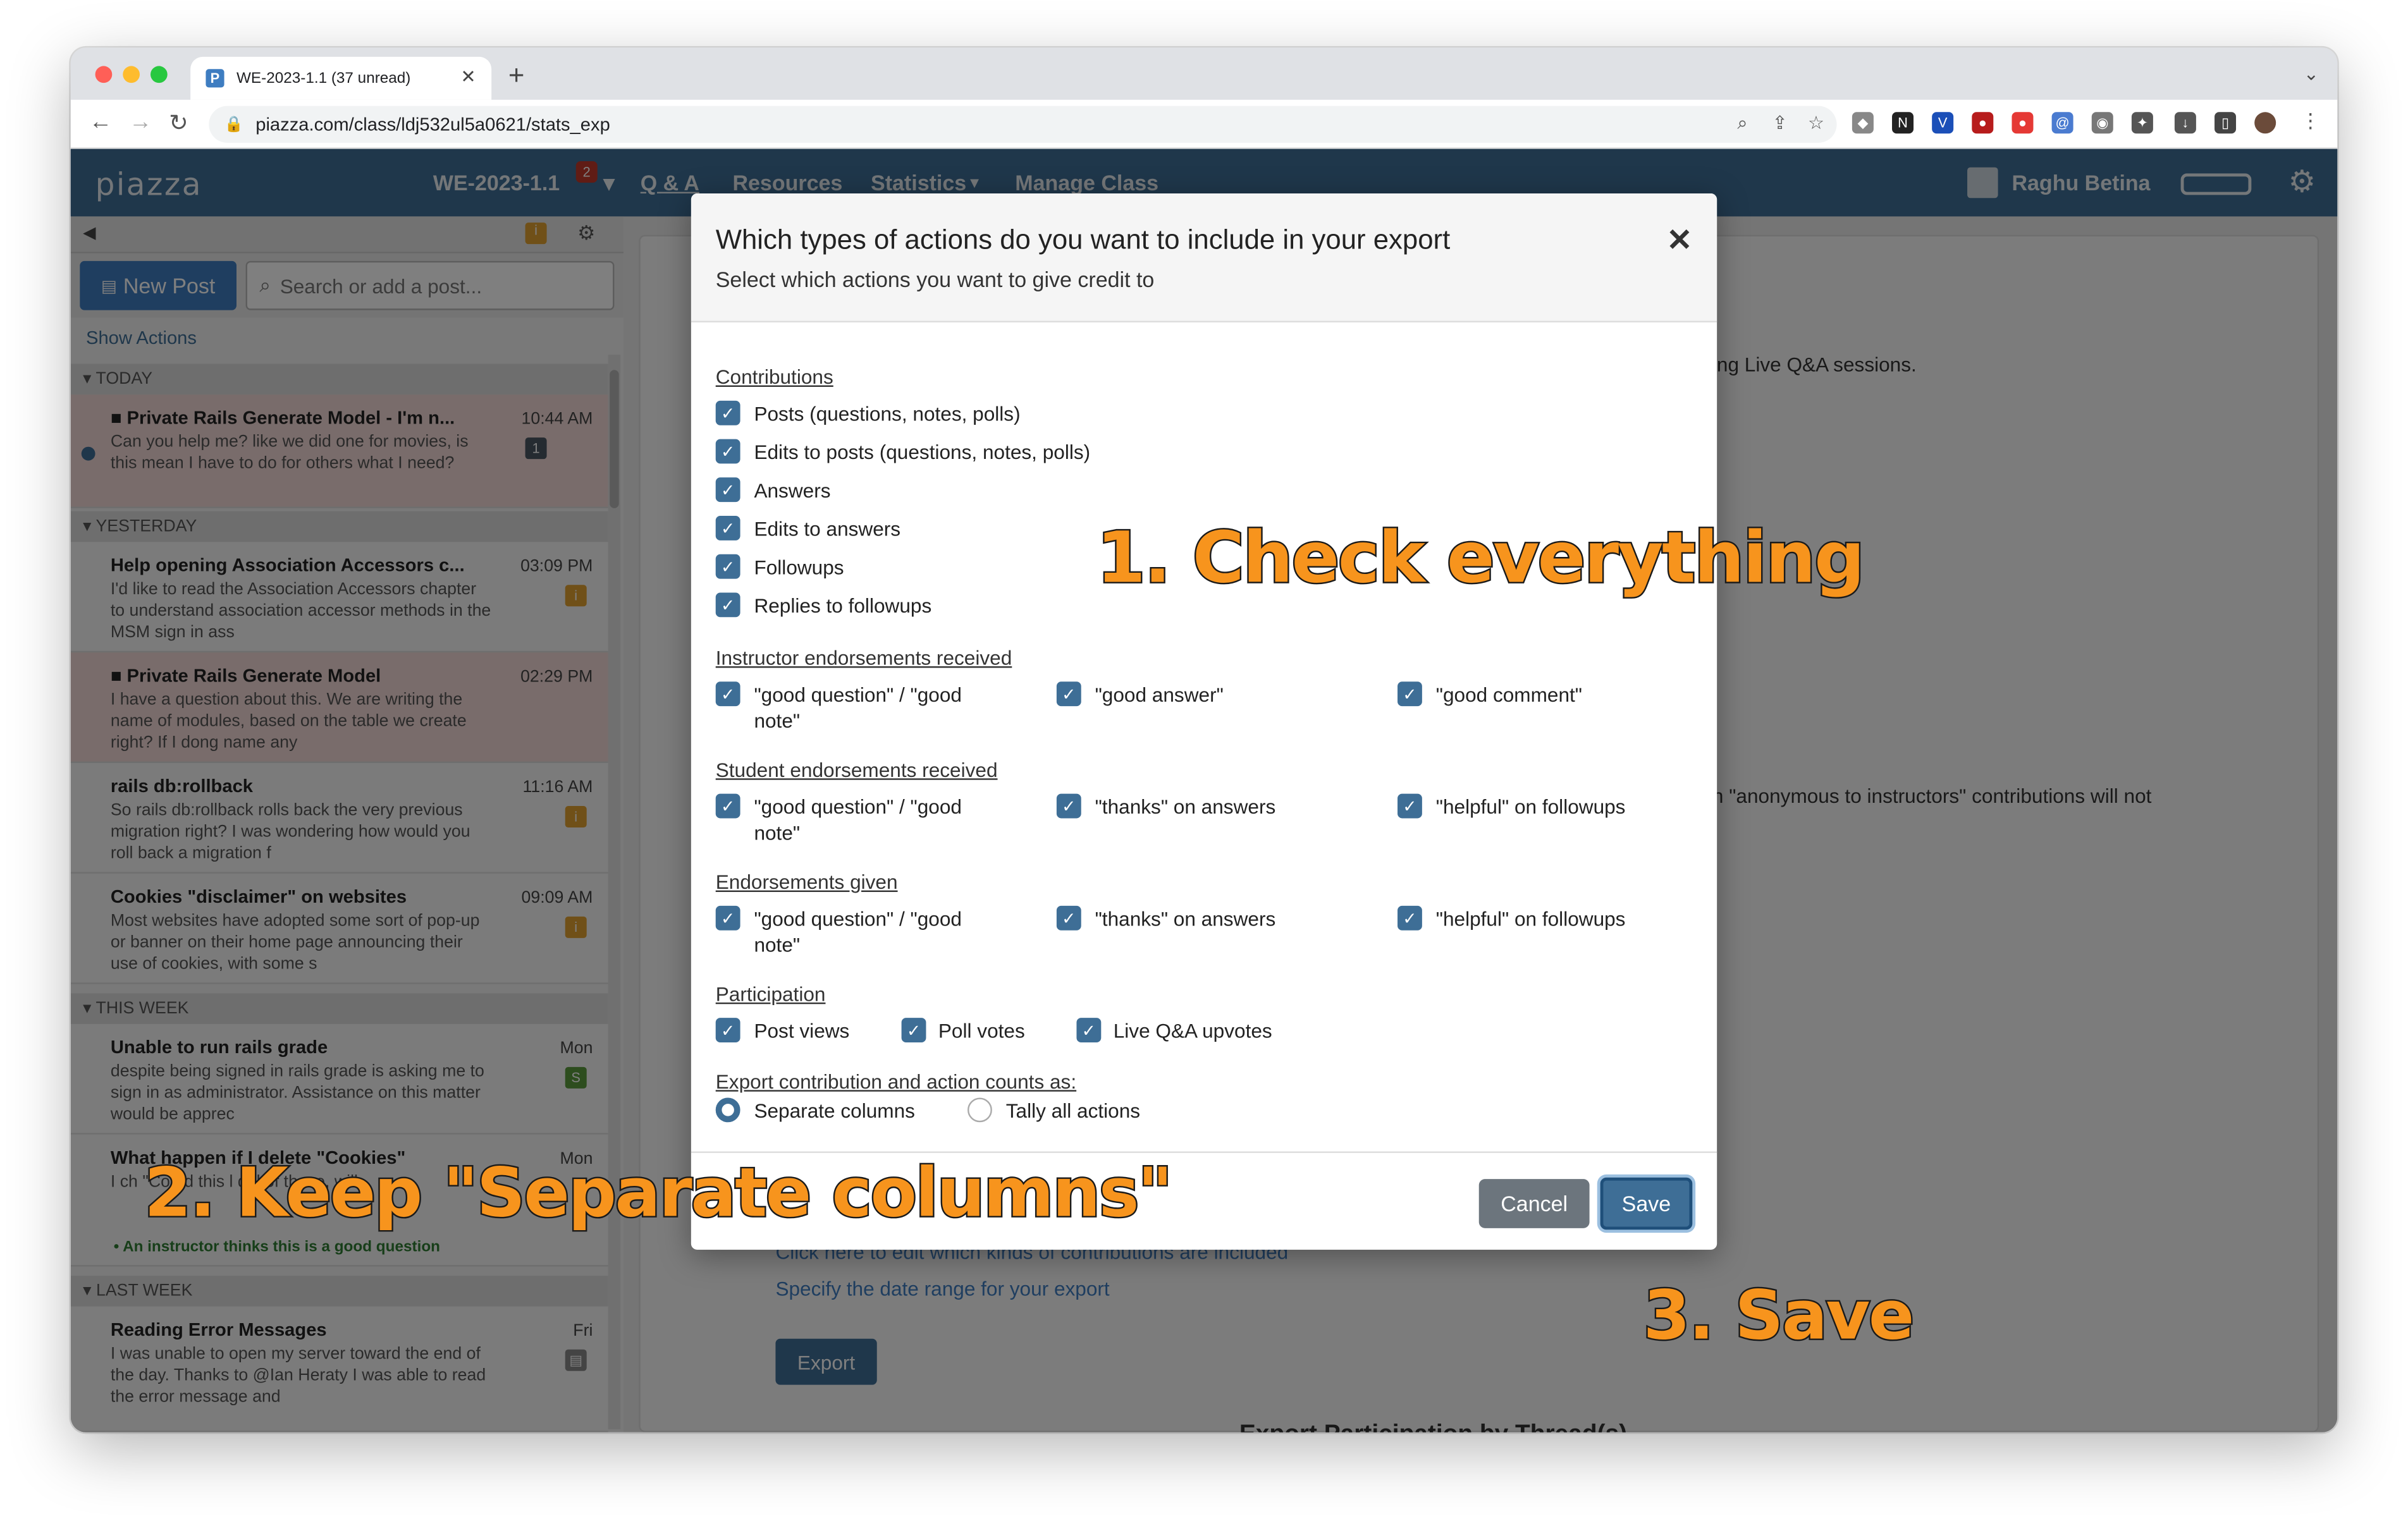  I want to click on group-label-participation: Participation, so click(770, 994).